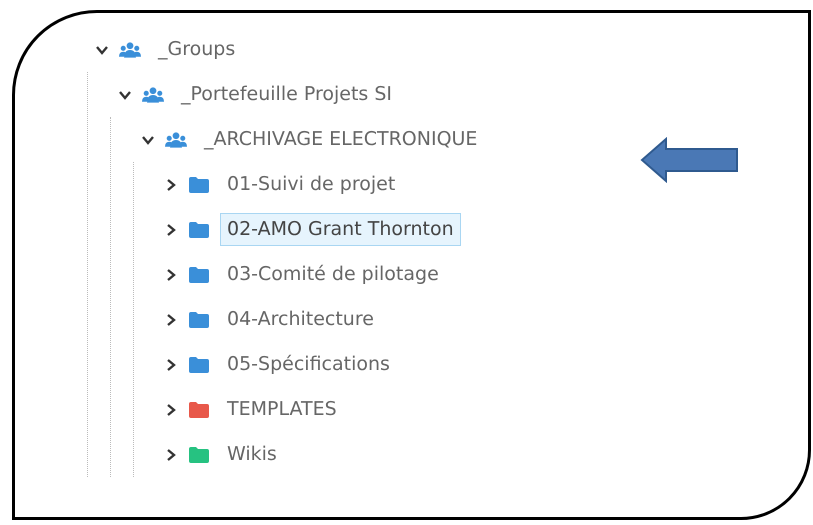  I want to click on tree-item: _ARCHIVAGE ELECTRONIQUE, so click(340, 139).